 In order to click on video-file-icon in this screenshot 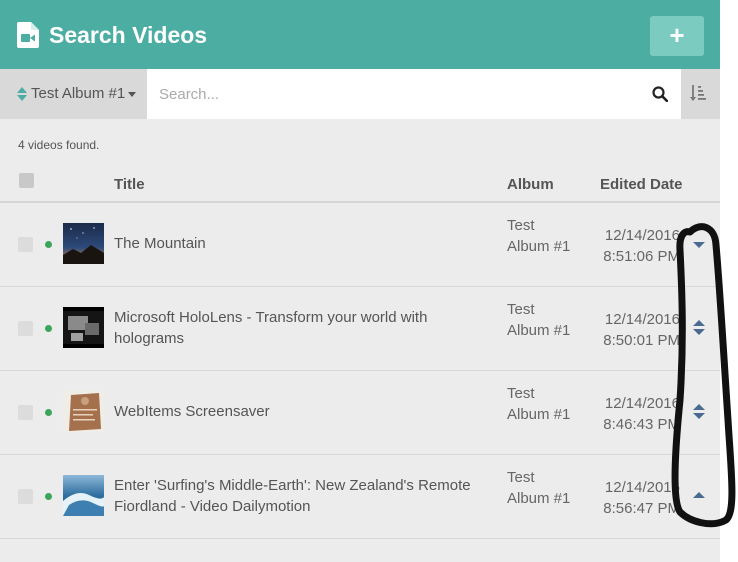, I will do `click(28, 35)`.